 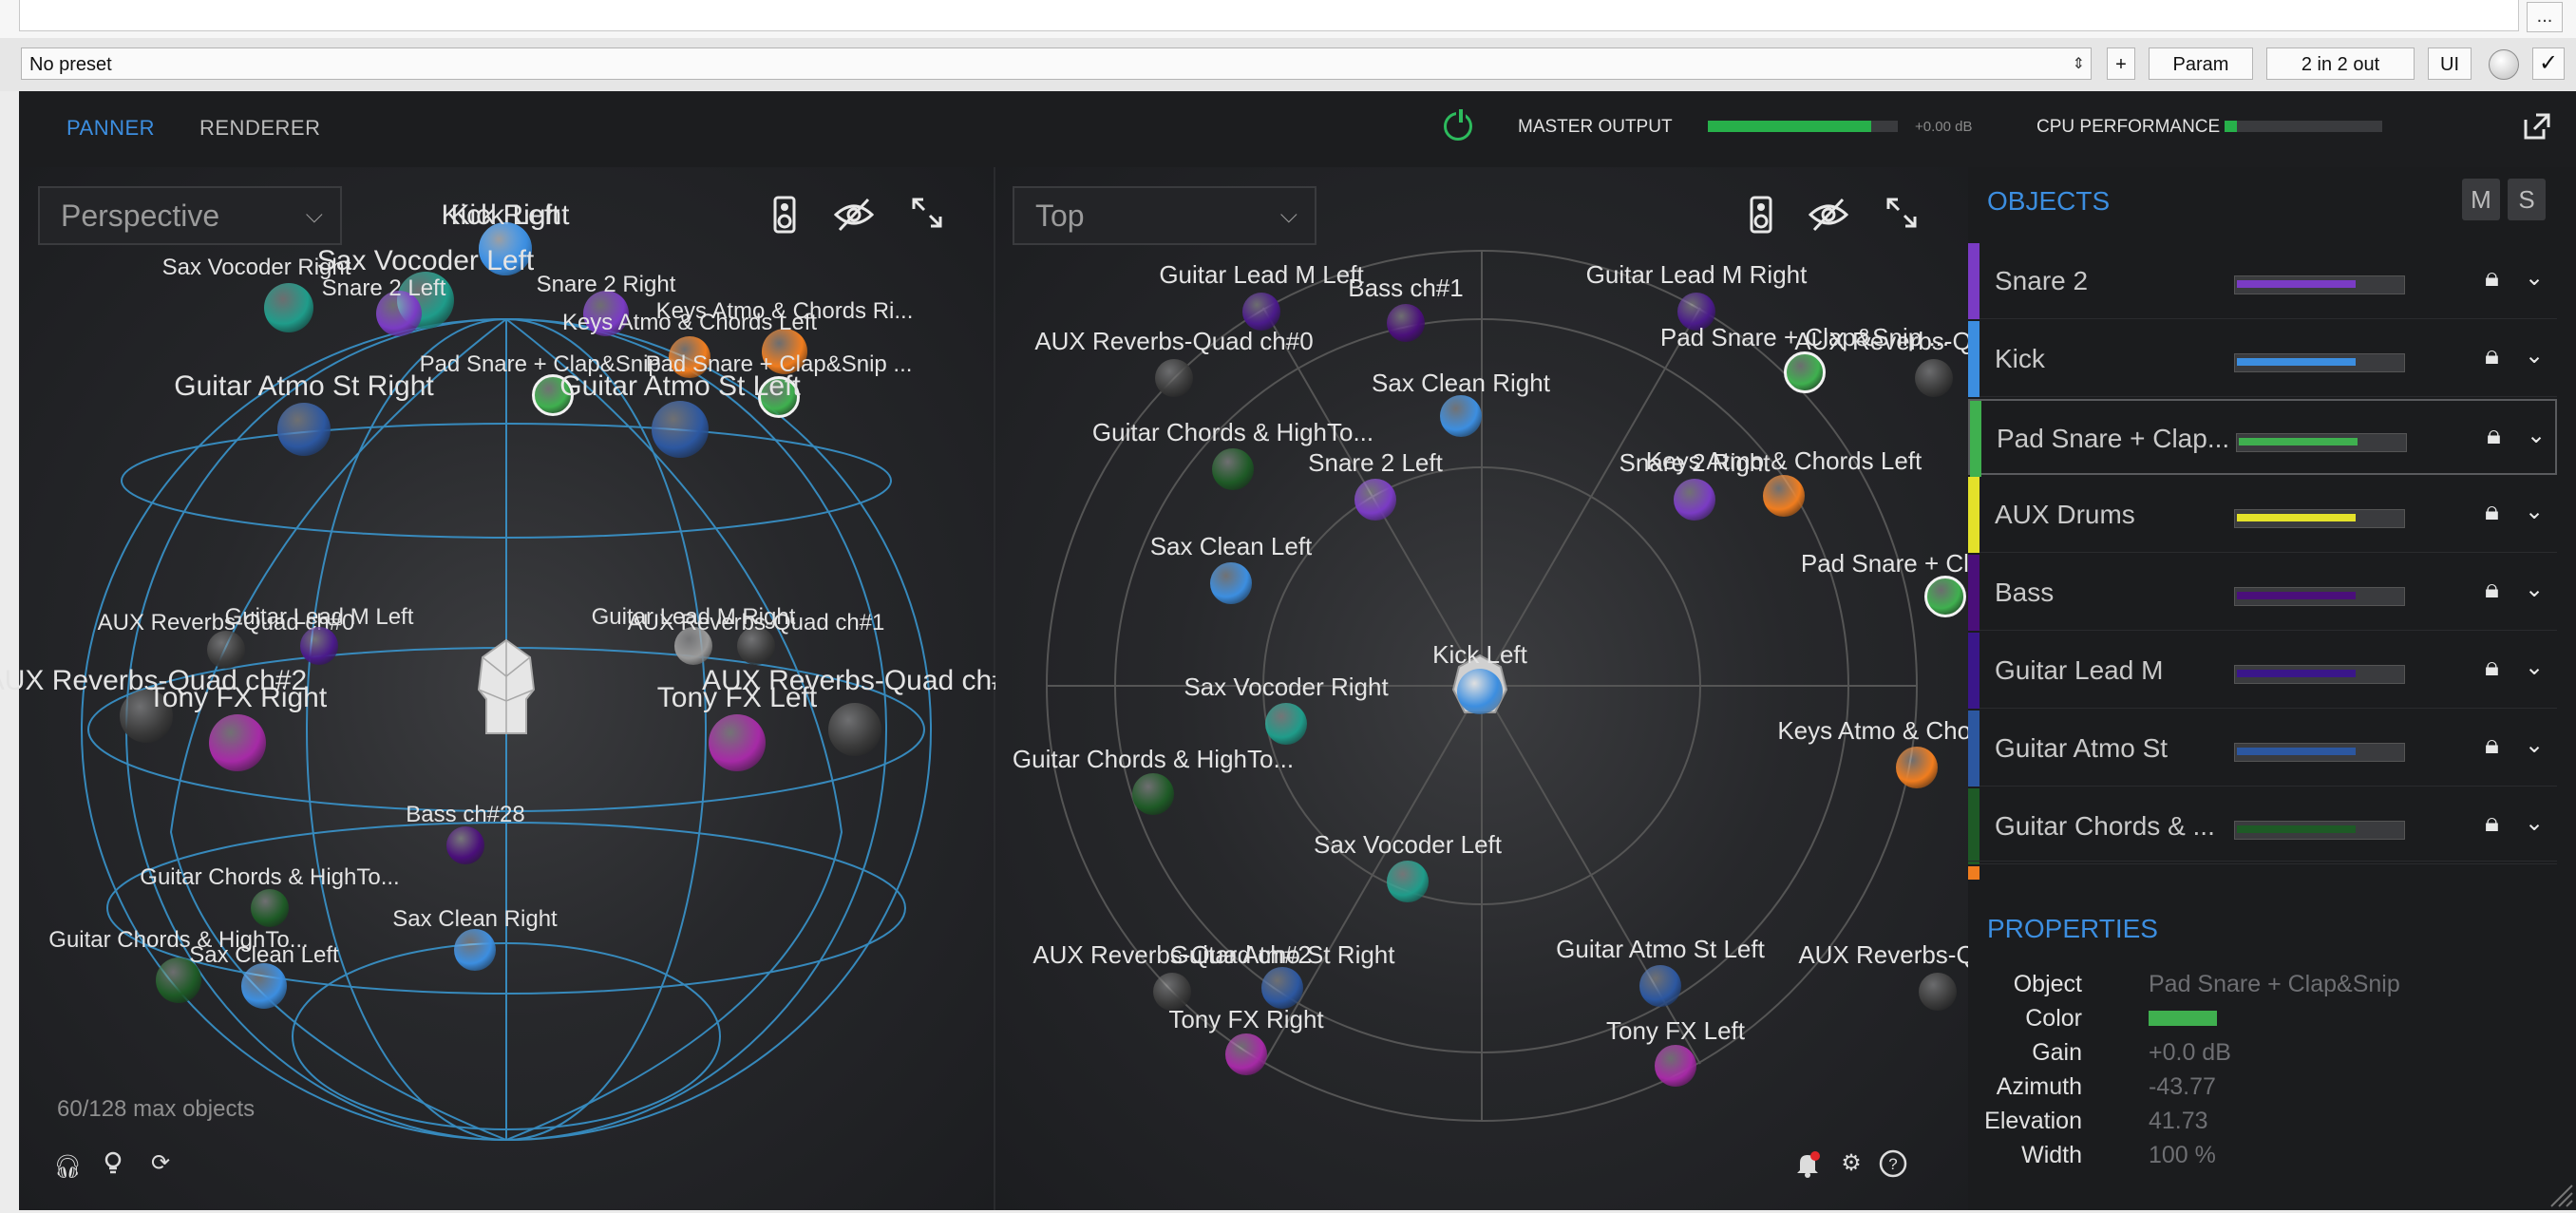 What do you see at coordinates (2537, 126) in the screenshot?
I see `popout-icon` at bounding box center [2537, 126].